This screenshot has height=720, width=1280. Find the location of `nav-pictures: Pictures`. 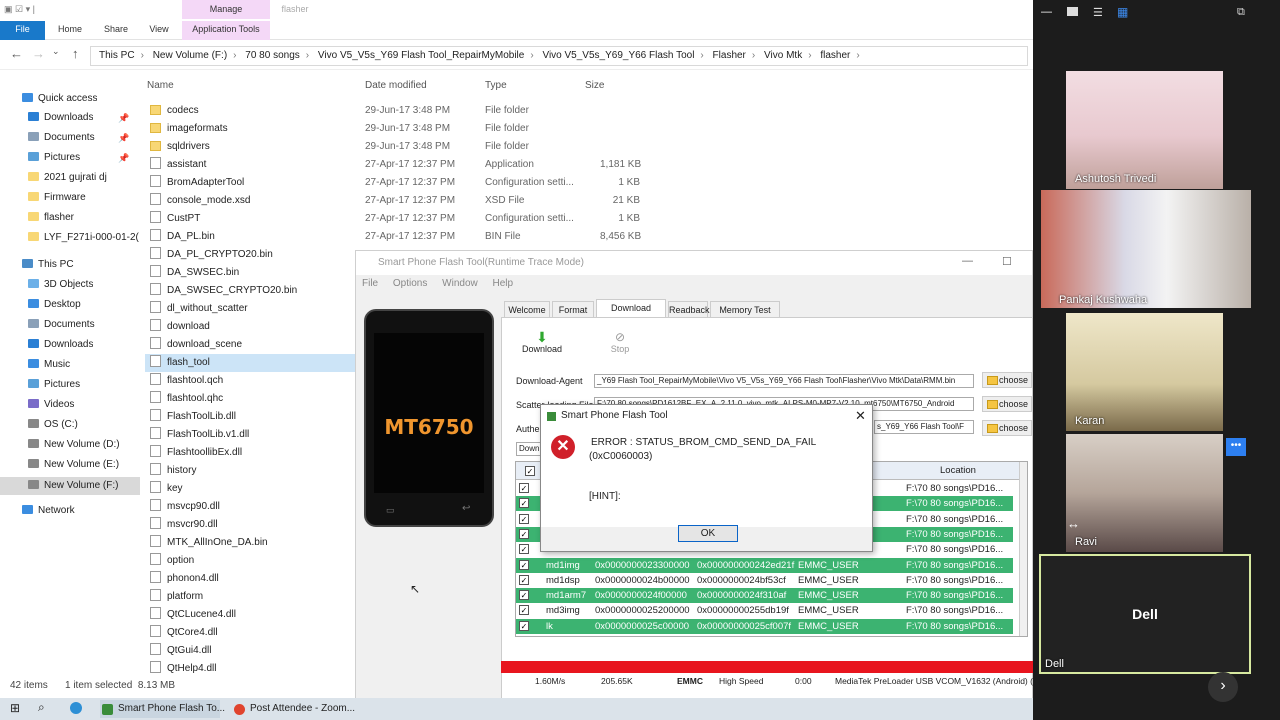

nav-pictures: Pictures is located at coordinates (54, 157).